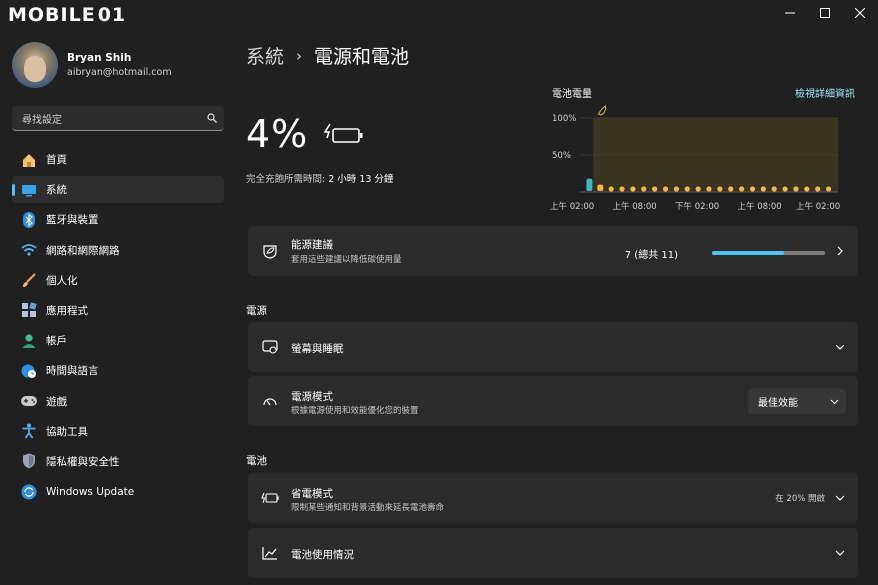  Describe the element at coordinates (118, 159) in the screenshot. I see `sidebar-item-home: 首頁` at that location.